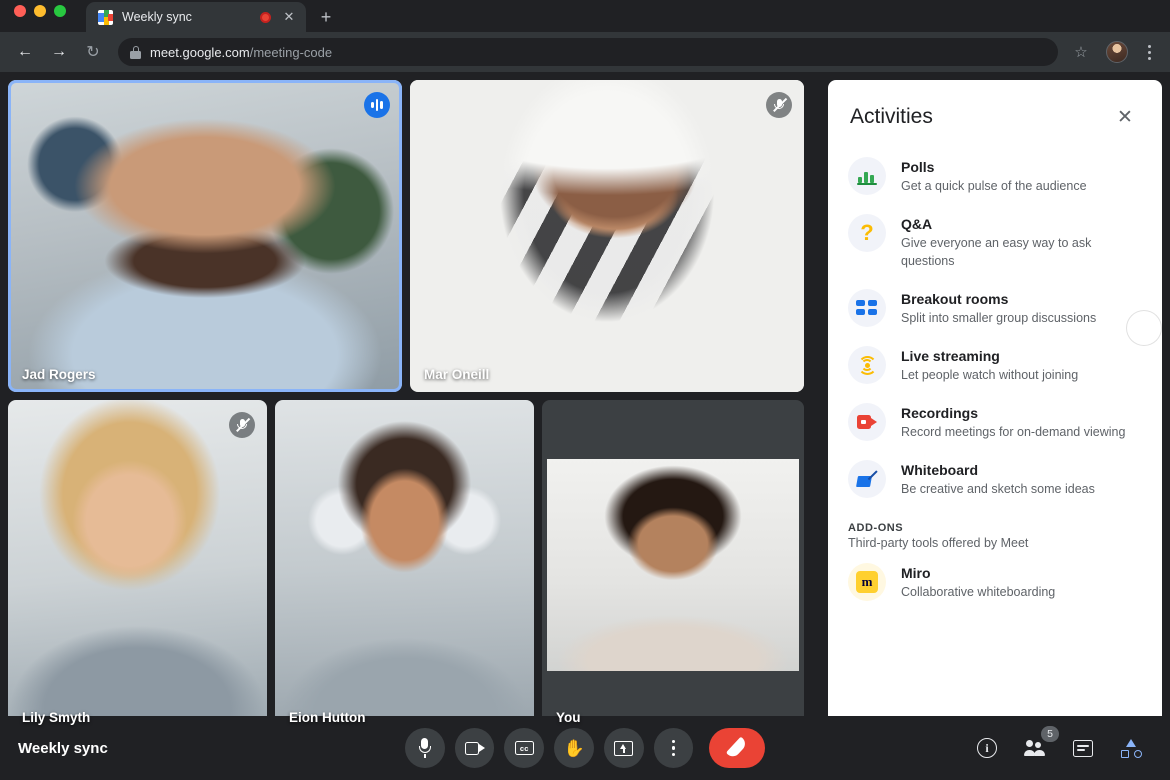 This screenshot has width=1170, height=780. What do you see at coordinates (56, 717) in the screenshot?
I see `participant-name: Lily Smyth` at bounding box center [56, 717].